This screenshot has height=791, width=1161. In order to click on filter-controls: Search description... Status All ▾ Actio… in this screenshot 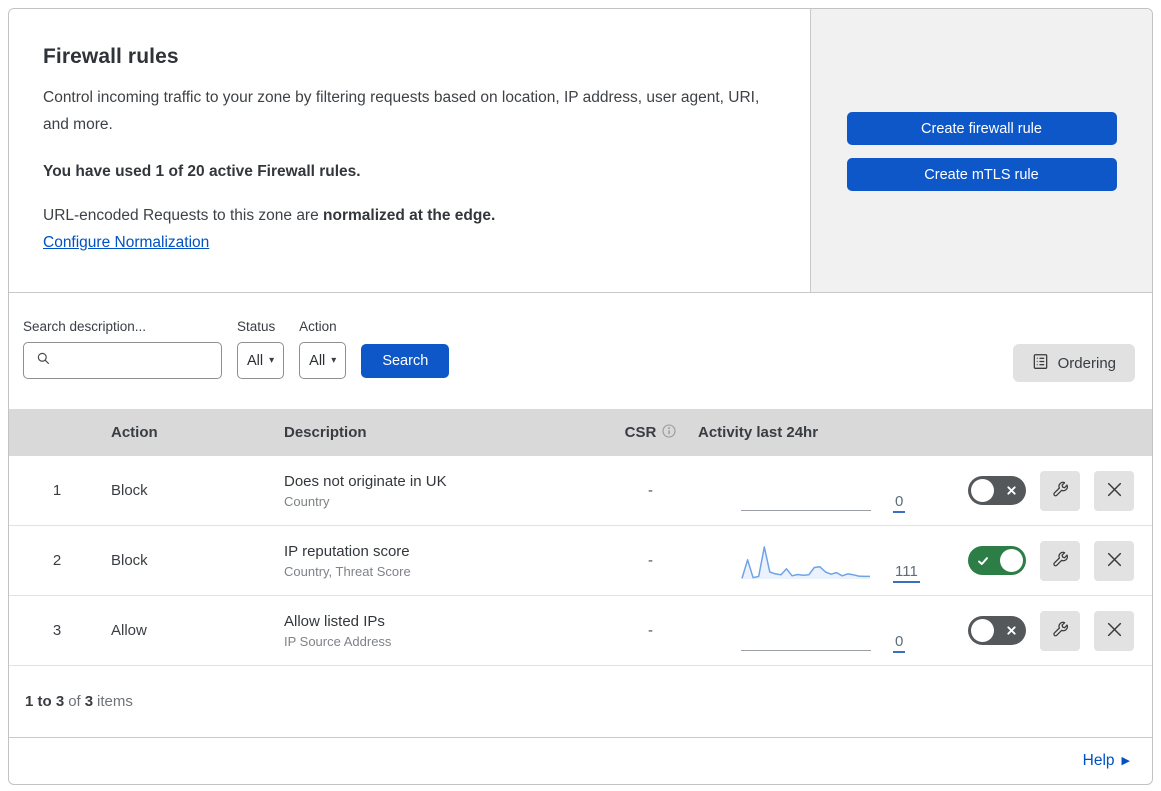, I will do `click(236, 349)`.